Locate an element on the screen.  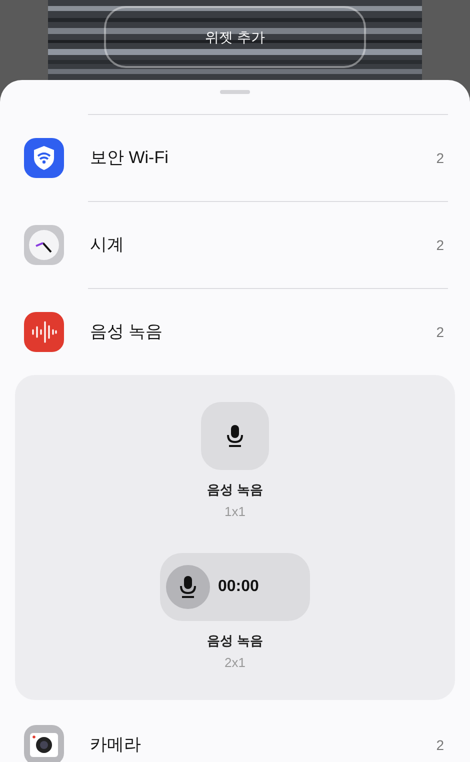
widget-preview: 00:00 is located at coordinates (235, 587).